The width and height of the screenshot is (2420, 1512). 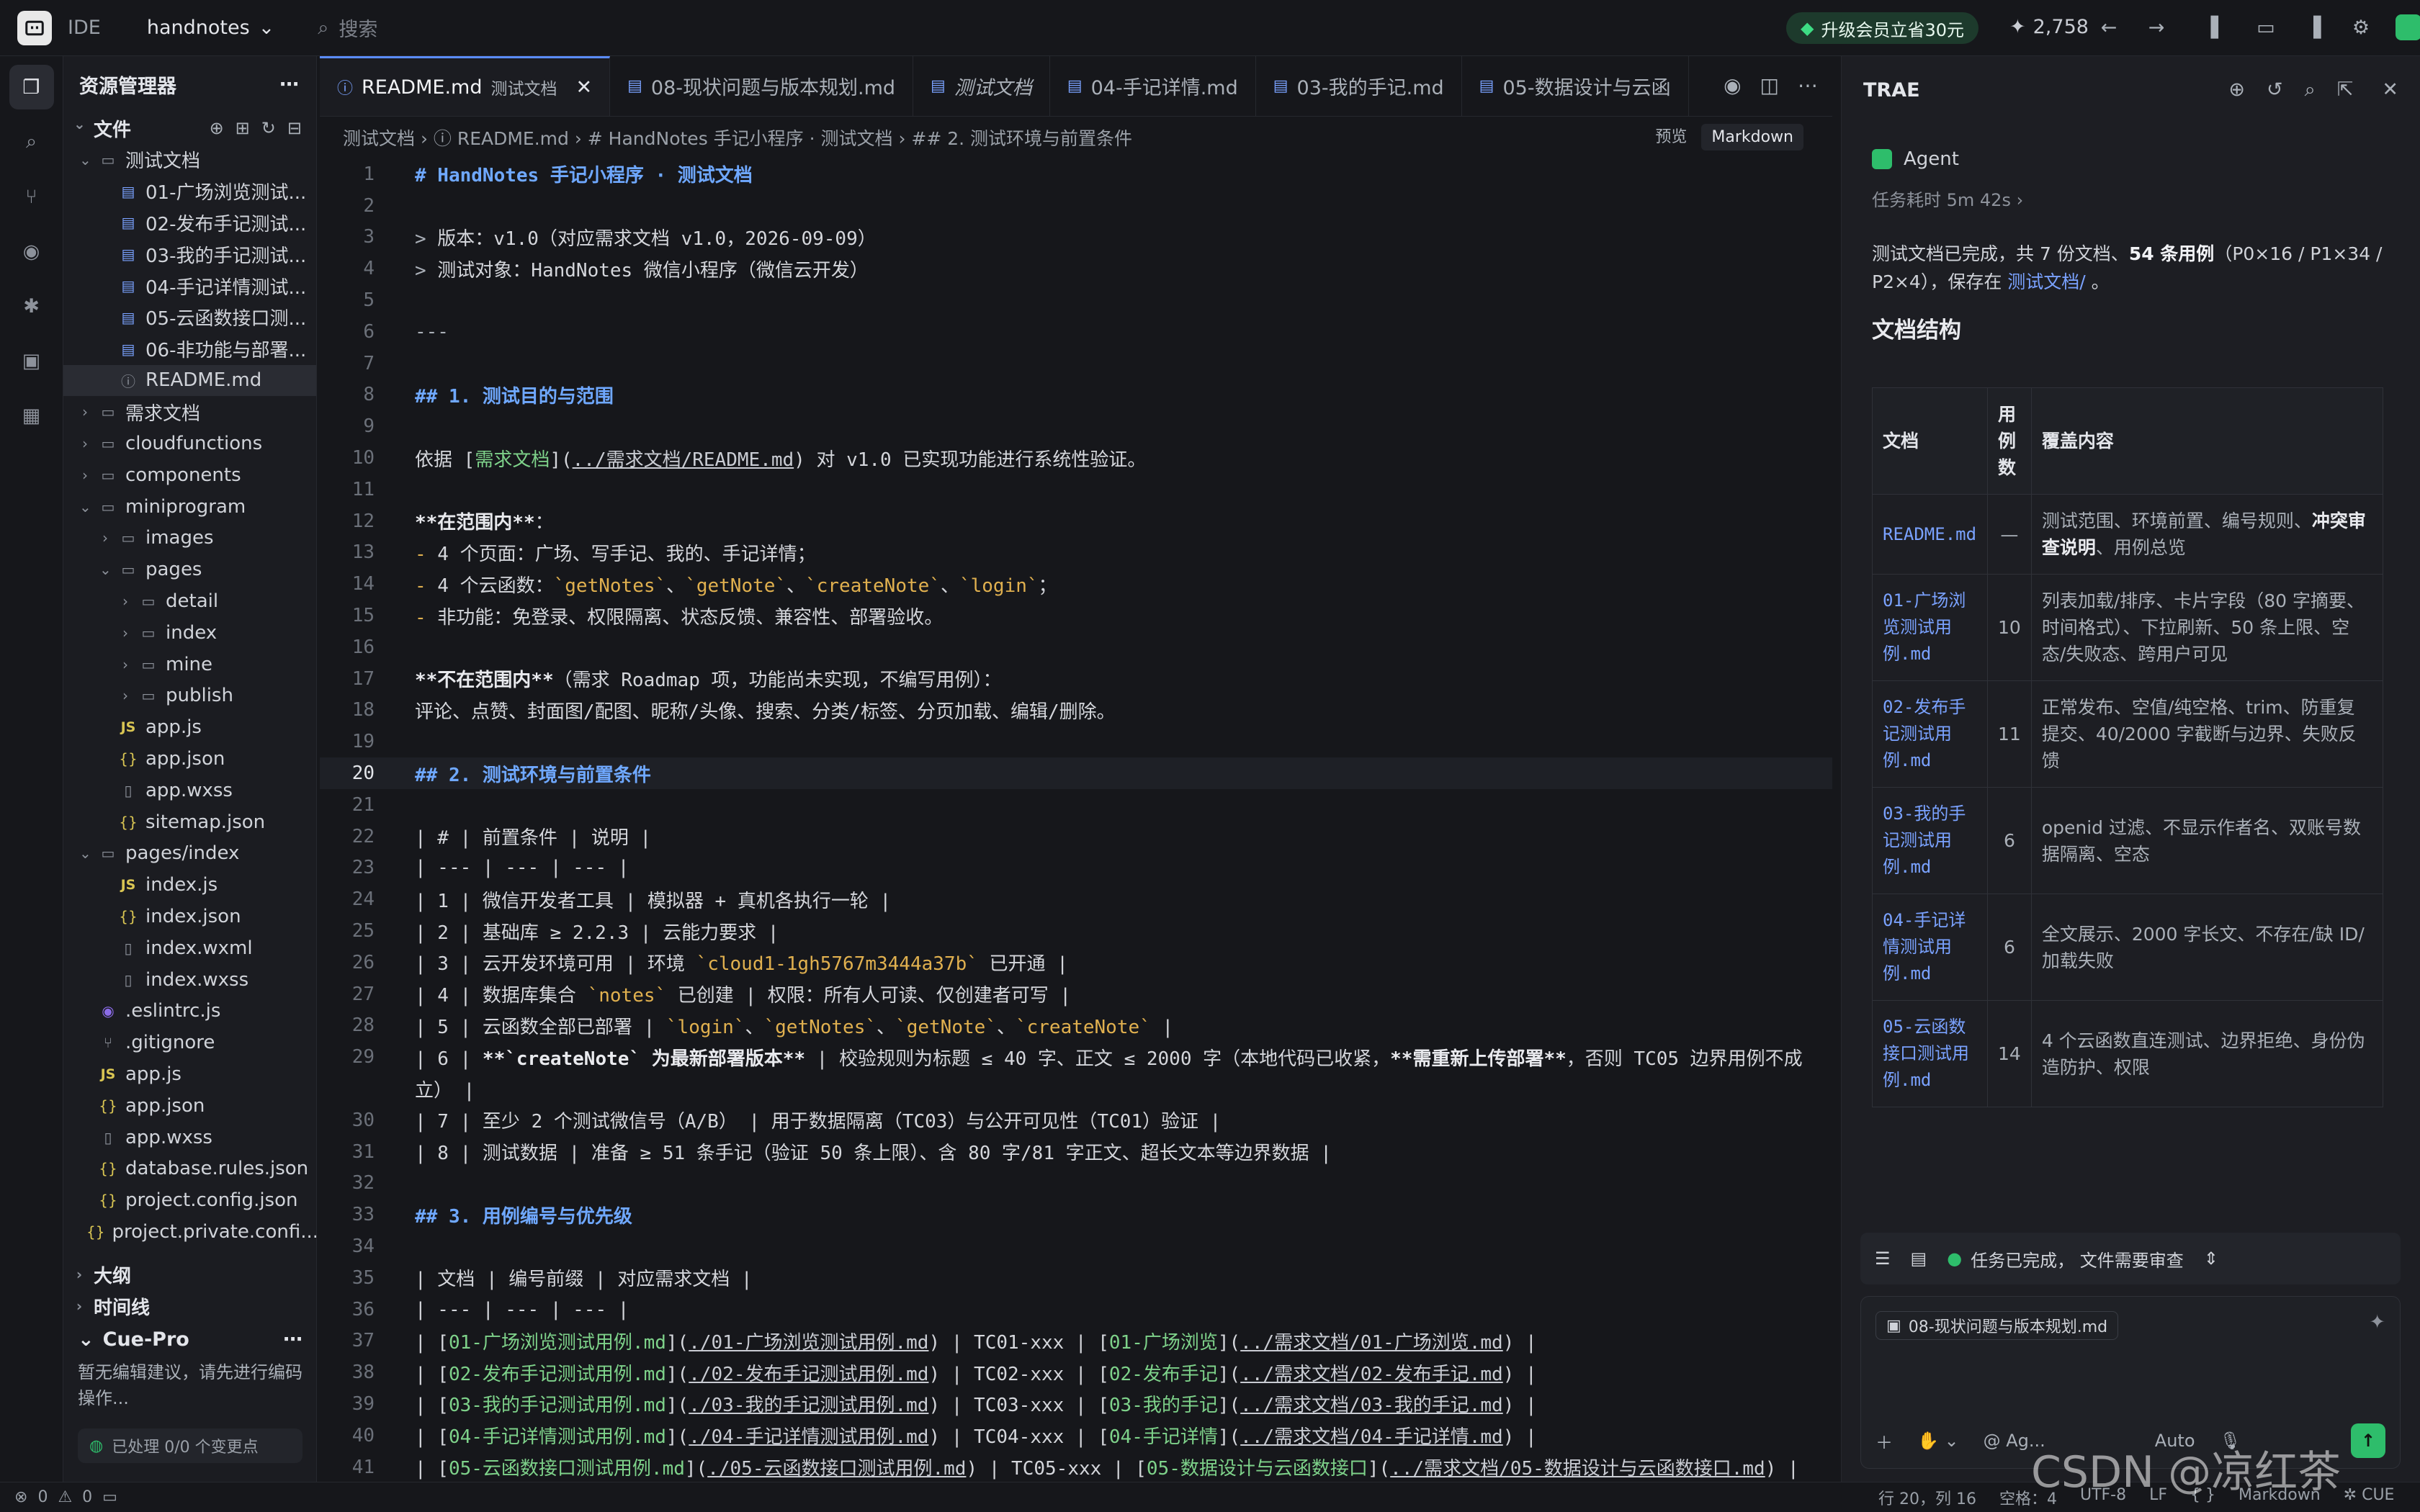 I want to click on back-arrow-icon: ←, so click(x=2109, y=27).